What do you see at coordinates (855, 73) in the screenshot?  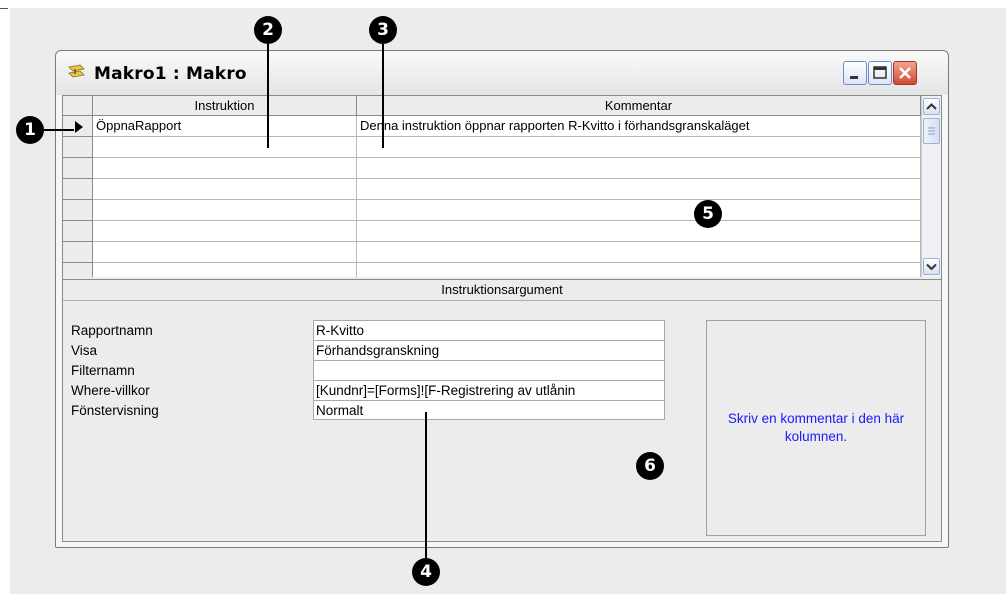 I see `minimize-button` at bounding box center [855, 73].